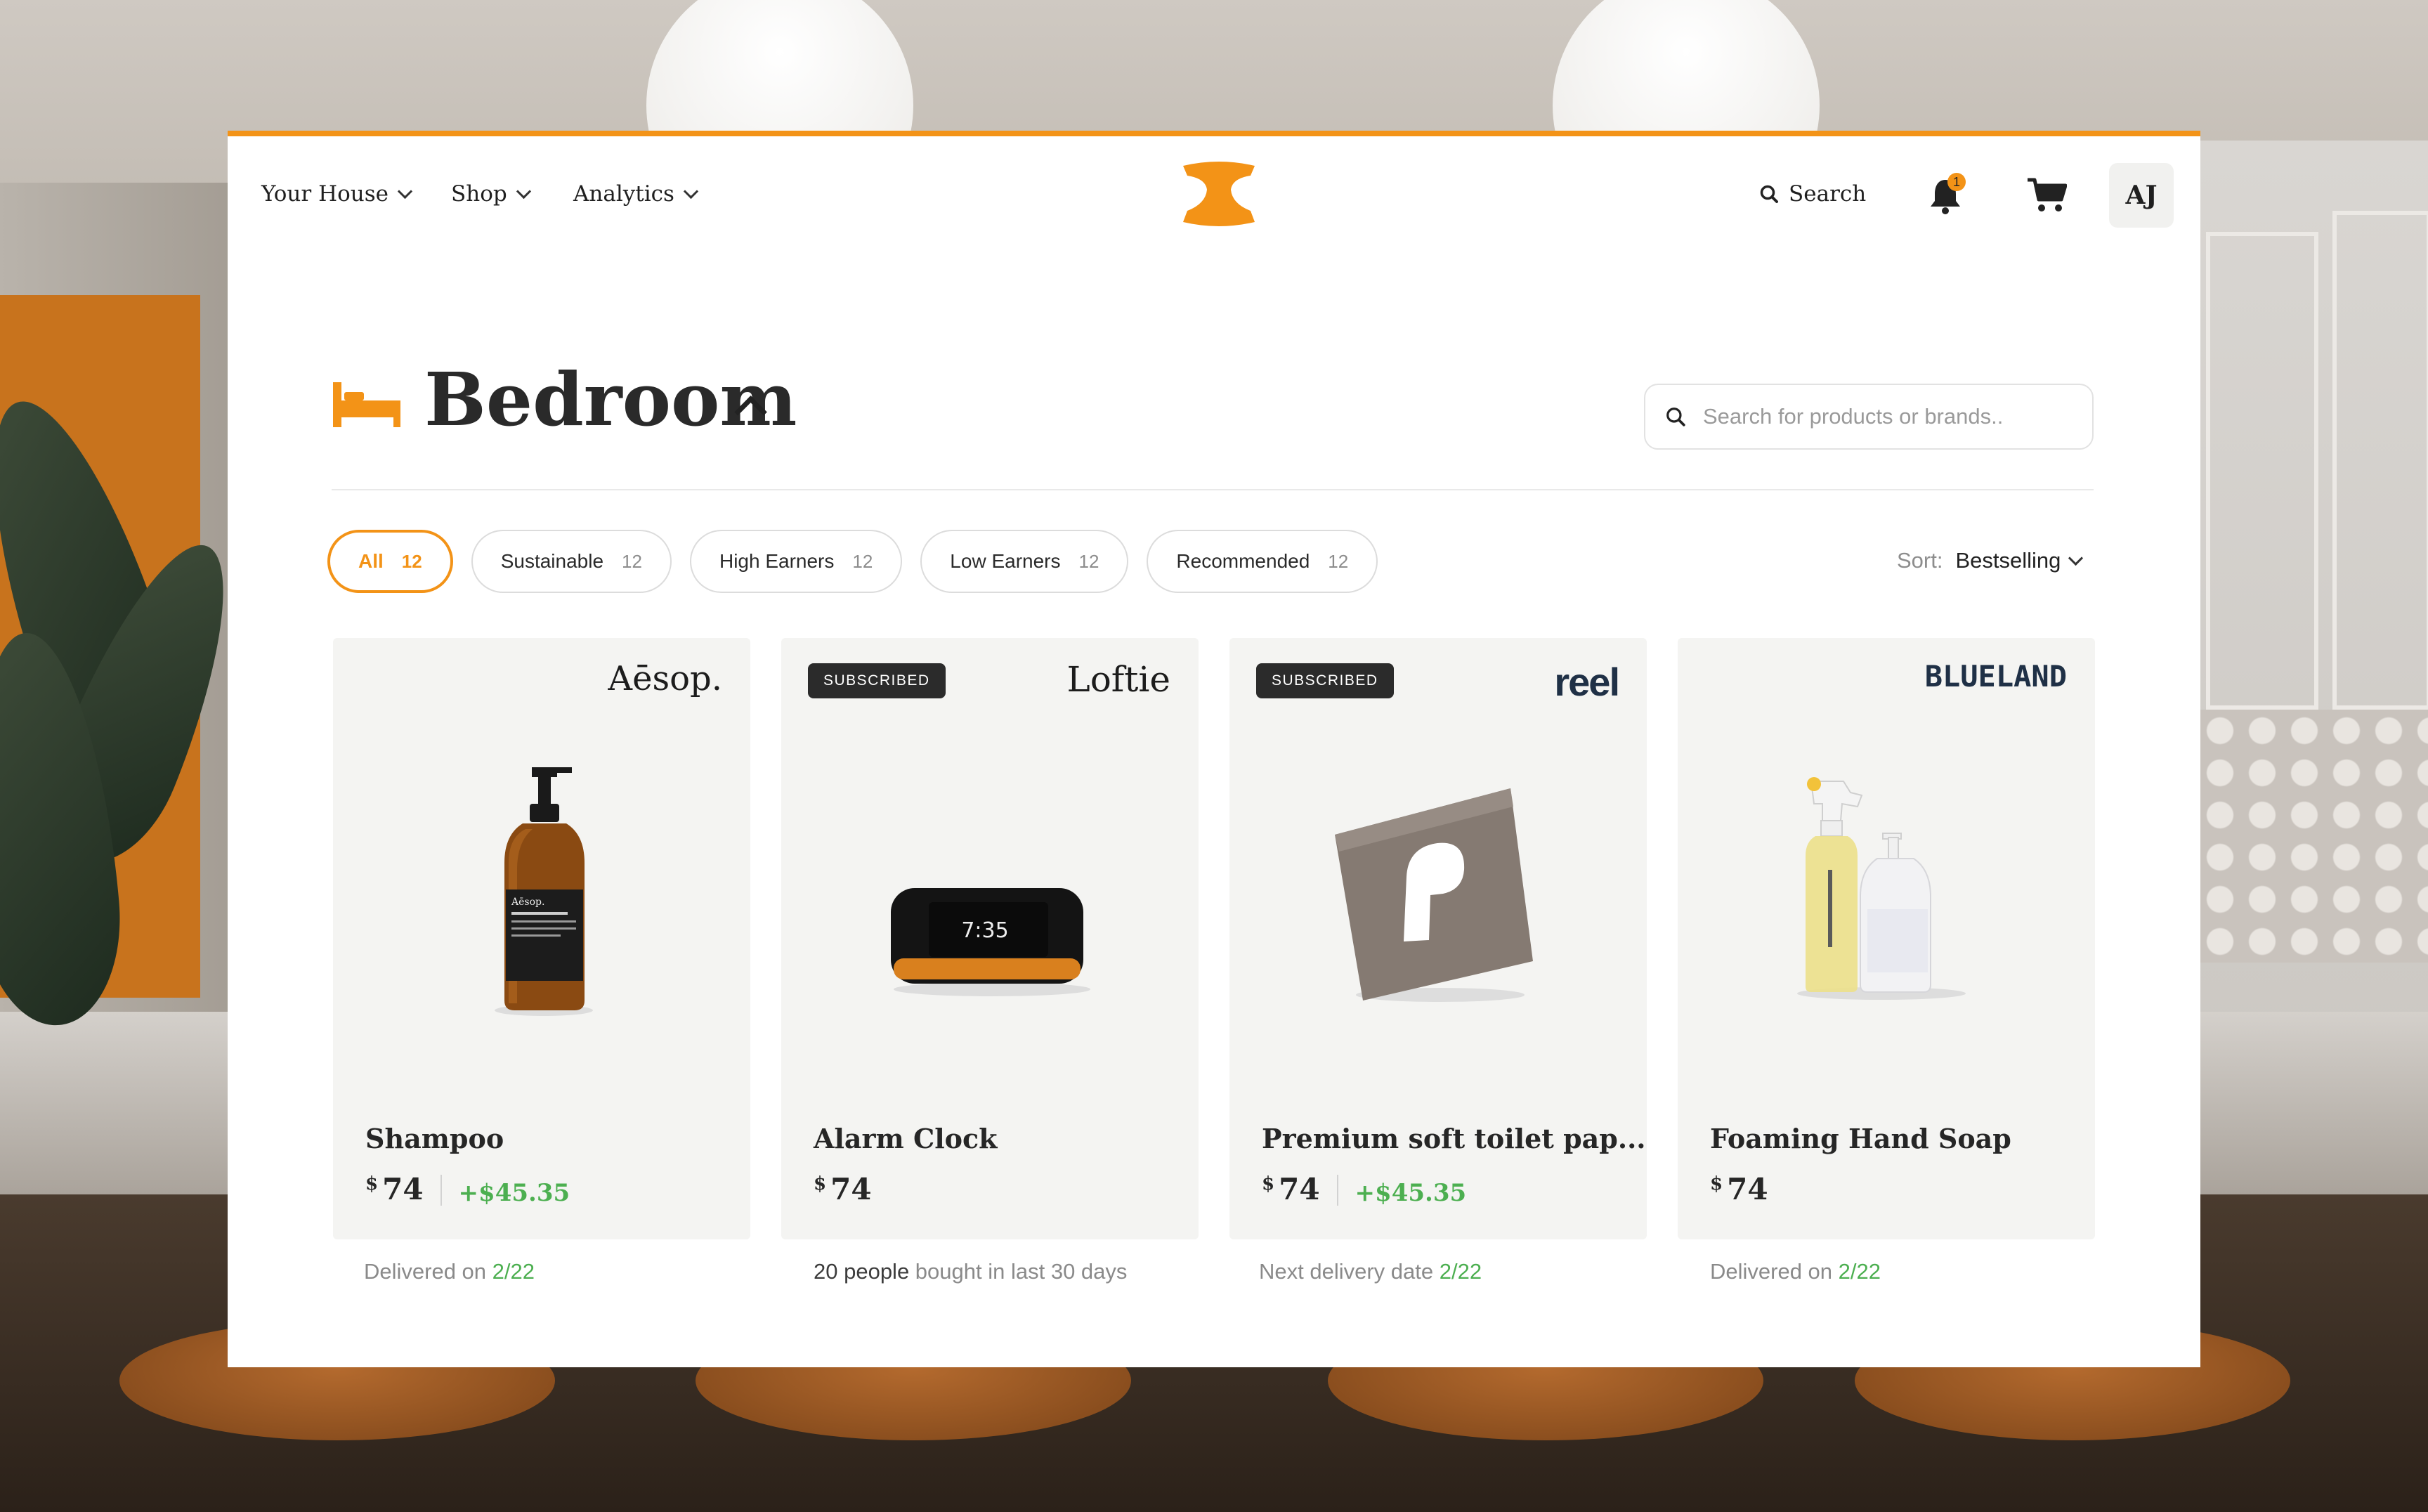 The width and height of the screenshot is (2428, 1512). What do you see at coordinates (2008, 560) in the screenshot?
I see `sort-value: Bestselling` at bounding box center [2008, 560].